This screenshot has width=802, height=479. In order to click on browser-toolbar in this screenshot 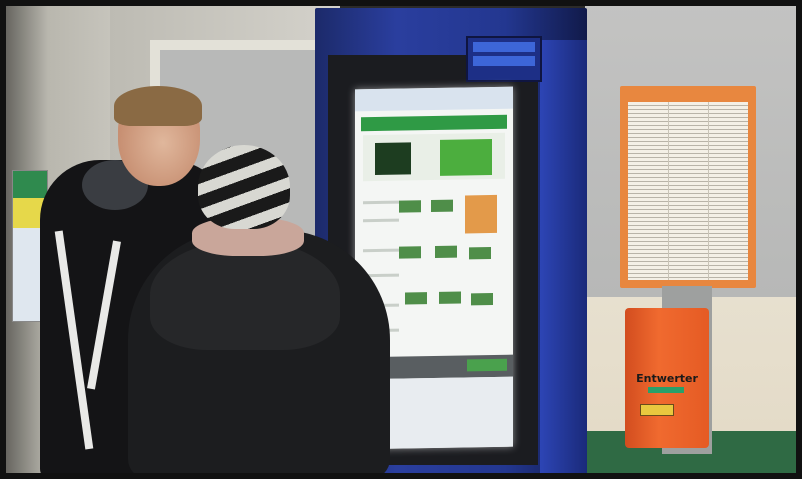, I will do `click(434, 99)`.